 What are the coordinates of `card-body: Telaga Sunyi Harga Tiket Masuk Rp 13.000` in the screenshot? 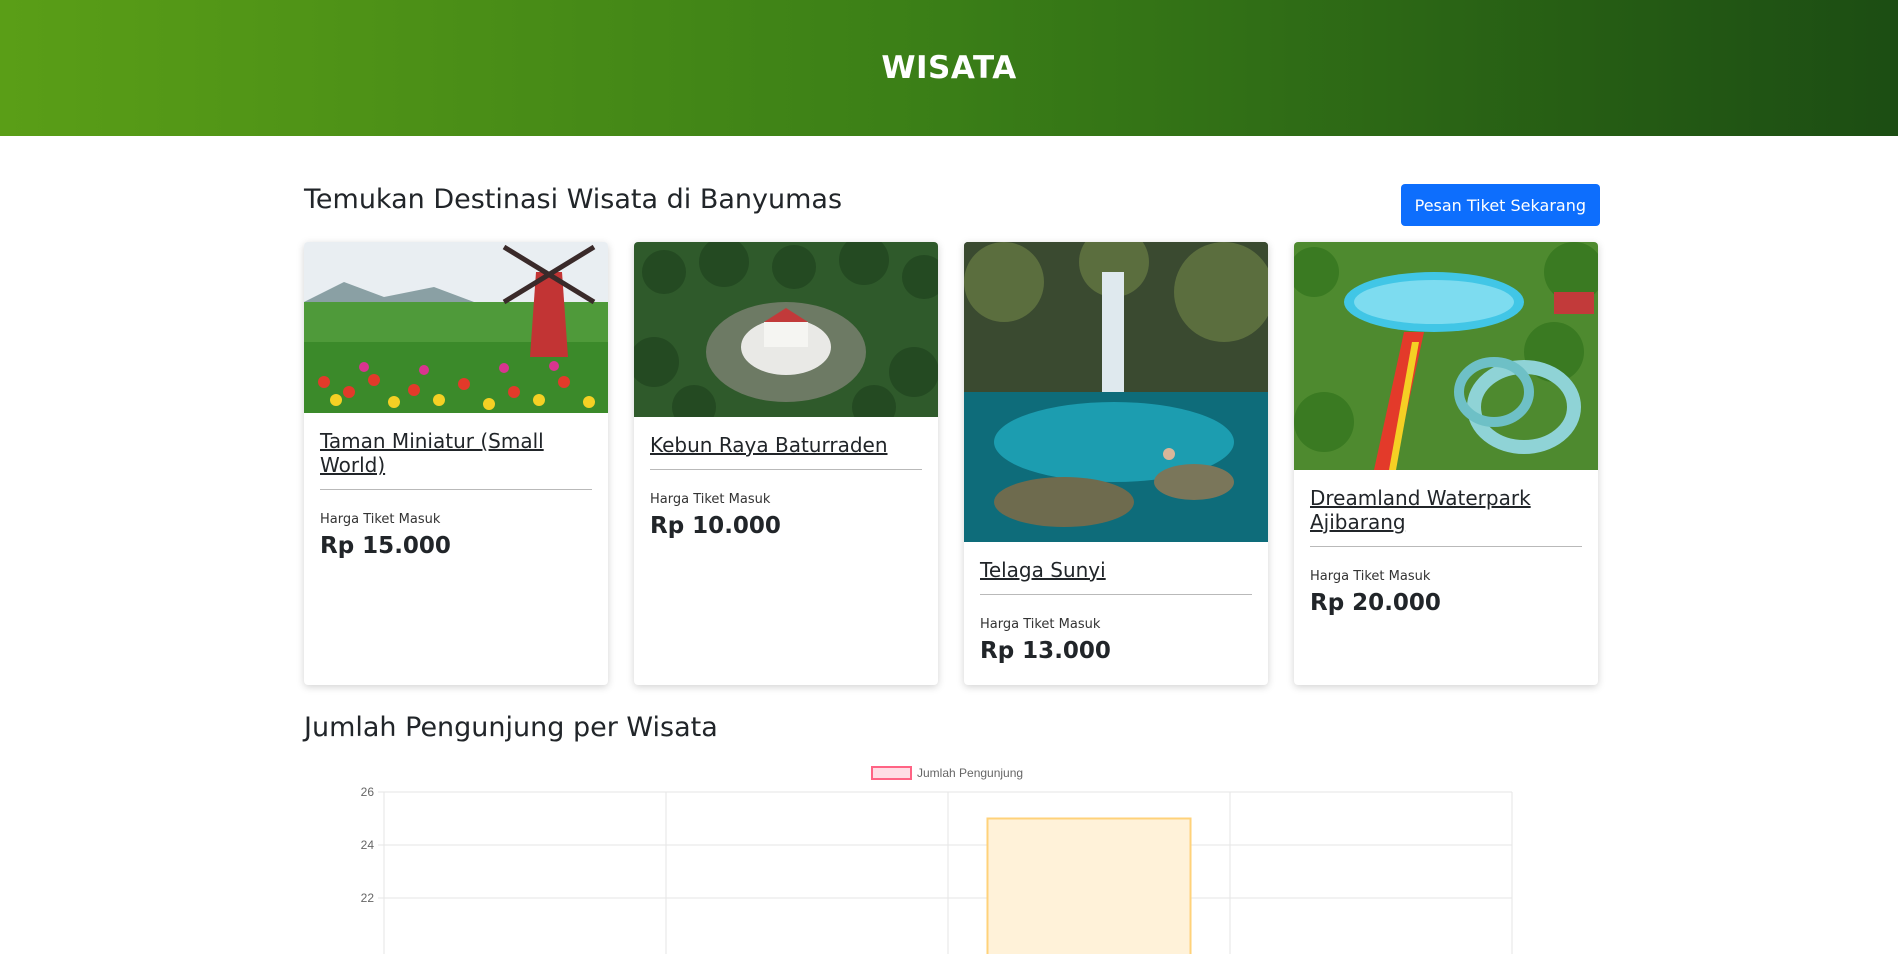 It's located at (1116, 603).